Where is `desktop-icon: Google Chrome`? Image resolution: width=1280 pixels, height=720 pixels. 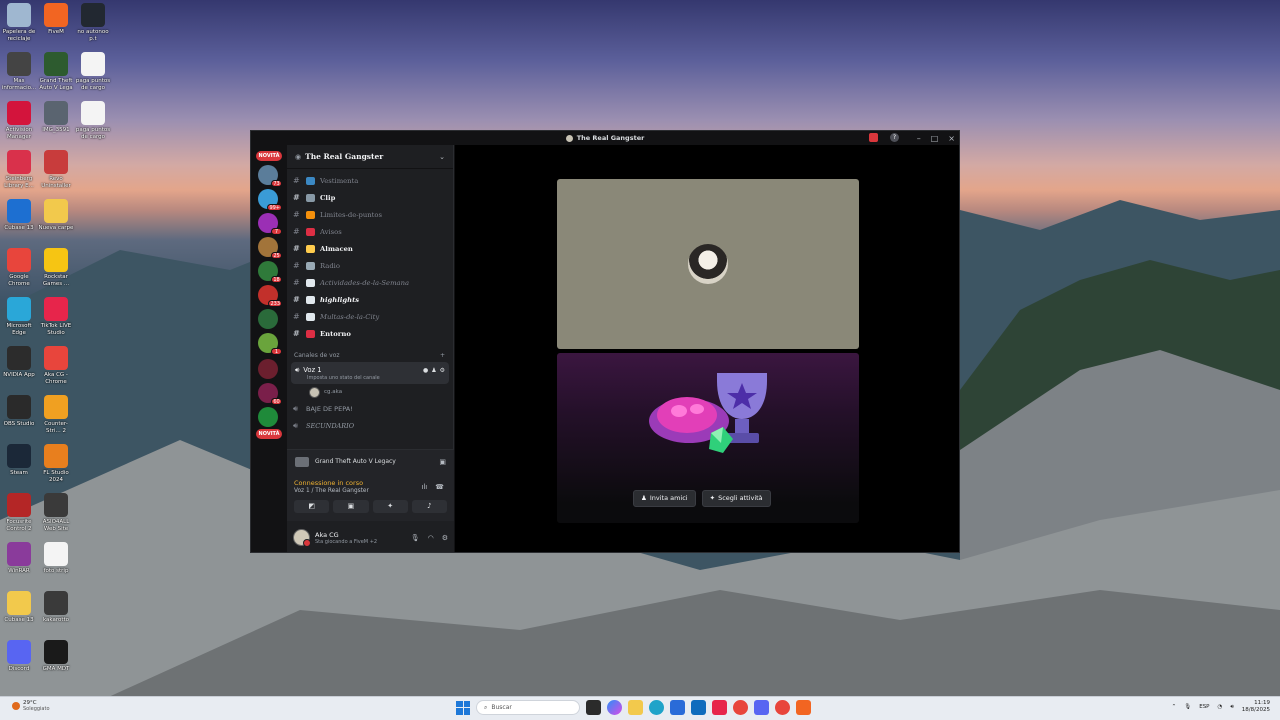
desktop-icon: Google Chrome is located at coordinates (19, 267).